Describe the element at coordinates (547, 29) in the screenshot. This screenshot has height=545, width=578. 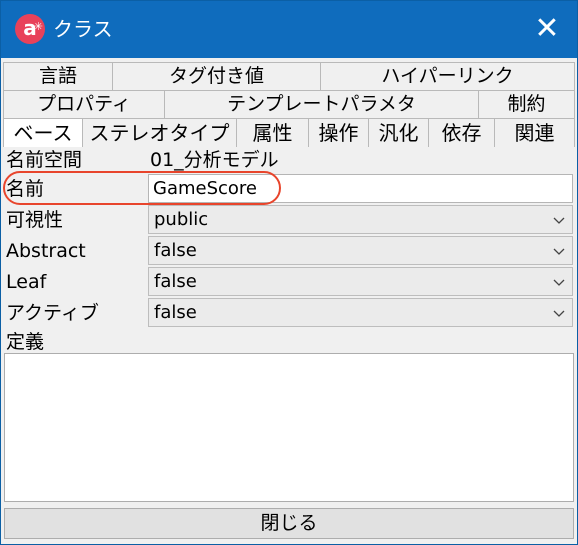
I see `close-icon: ✕` at that location.